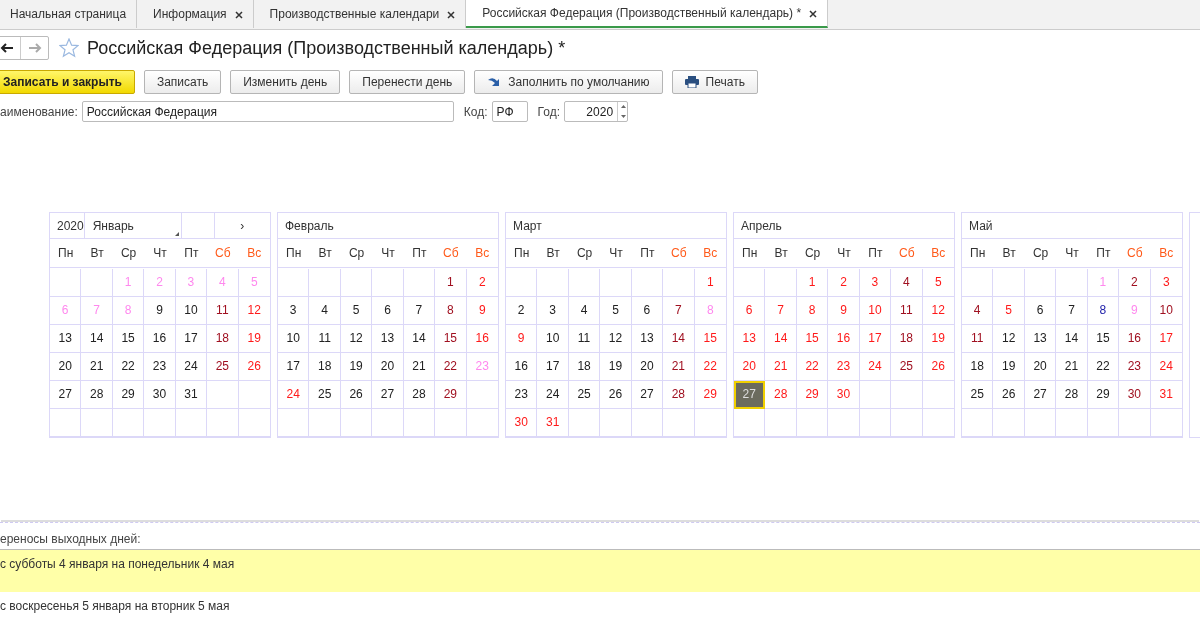 This screenshot has height=633, width=1200. What do you see at coordinates (647, 14) in the screenshot?
I see `tab: Российская Федерация (Производственный календарь) *` at bounding box center [647, 14].